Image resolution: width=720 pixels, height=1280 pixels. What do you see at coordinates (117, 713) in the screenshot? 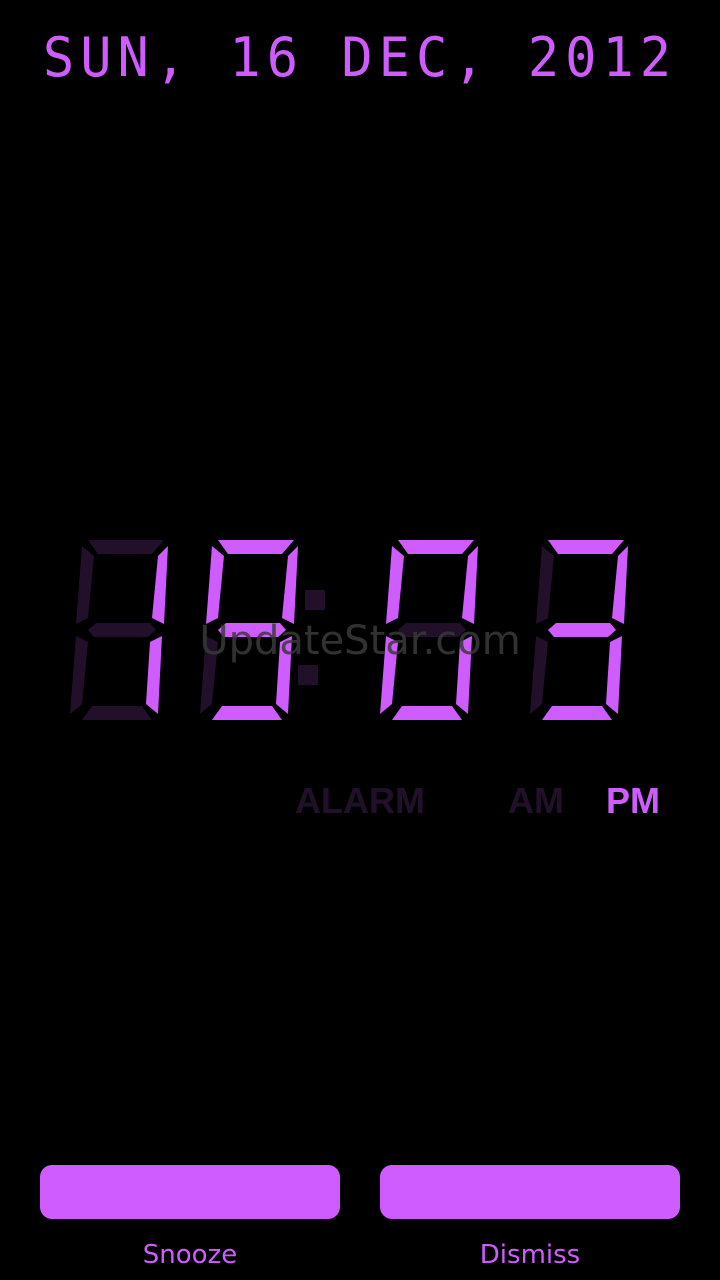
I see `digit-1-segment-d` at bounding box center [117, 713].